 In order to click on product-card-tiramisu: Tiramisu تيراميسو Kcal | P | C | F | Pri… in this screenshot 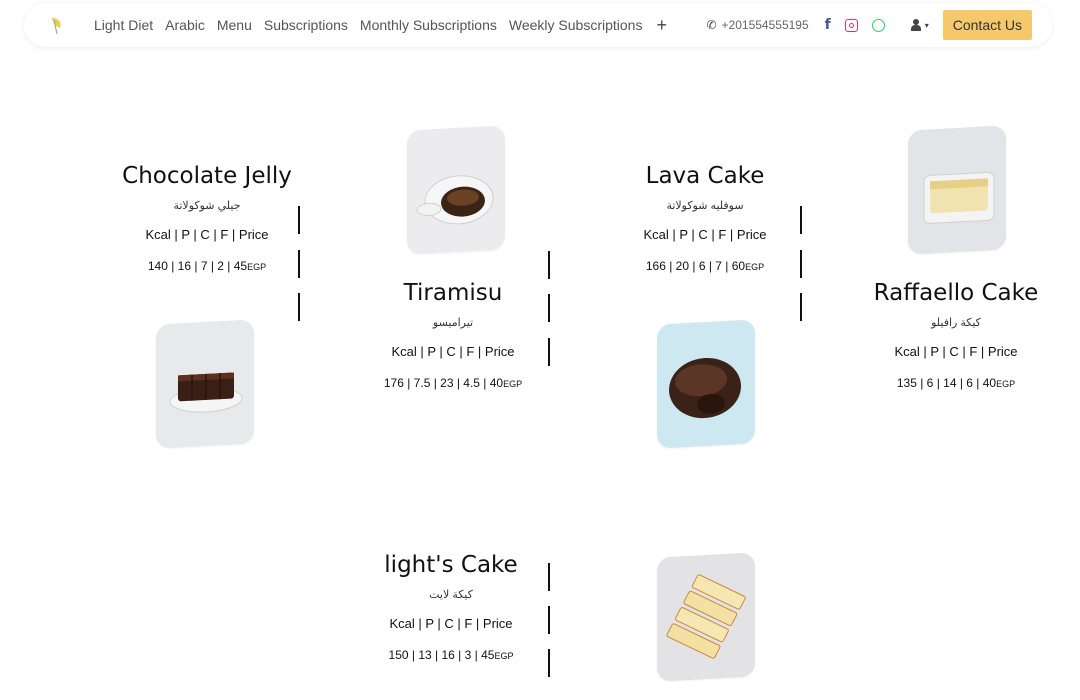, I will do `click(453, 335)`.